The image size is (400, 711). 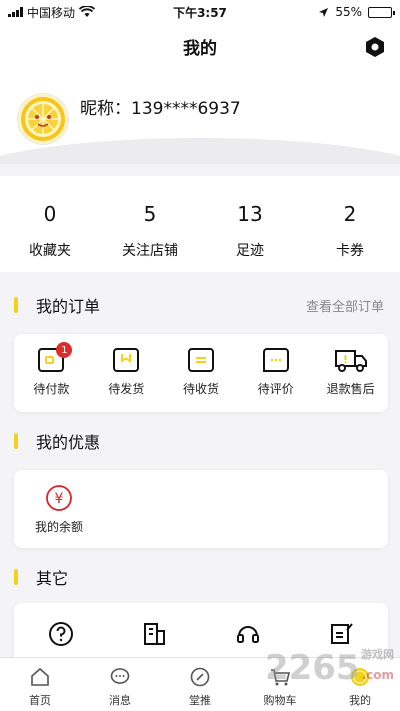 I want to click on order-pending-shipment: 待发货, so click(x=126, y=373).